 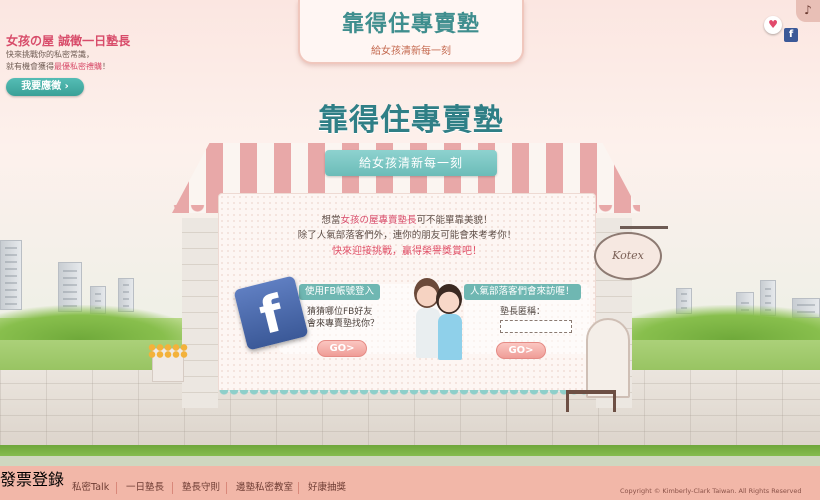 I want to click on fb-go-button: GO>, so click(x=342, y=348).